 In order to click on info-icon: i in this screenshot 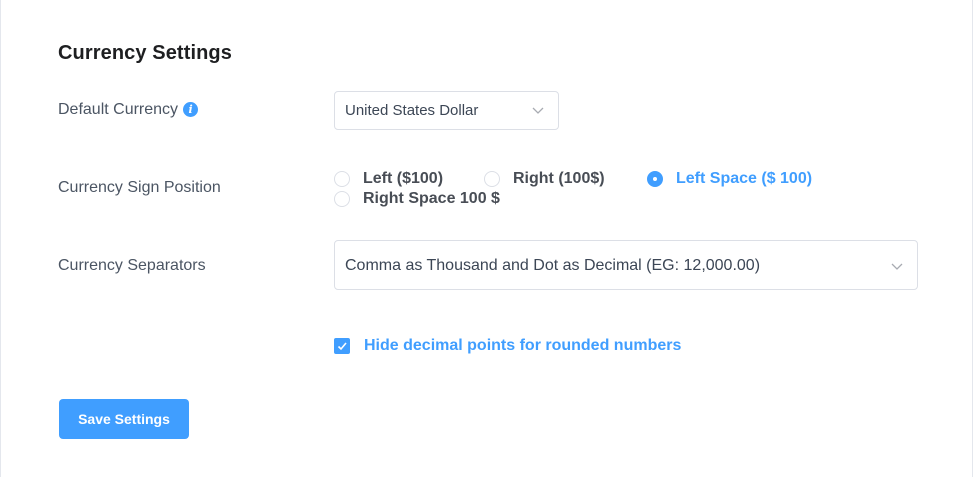, I will do `click(191, 109)`.